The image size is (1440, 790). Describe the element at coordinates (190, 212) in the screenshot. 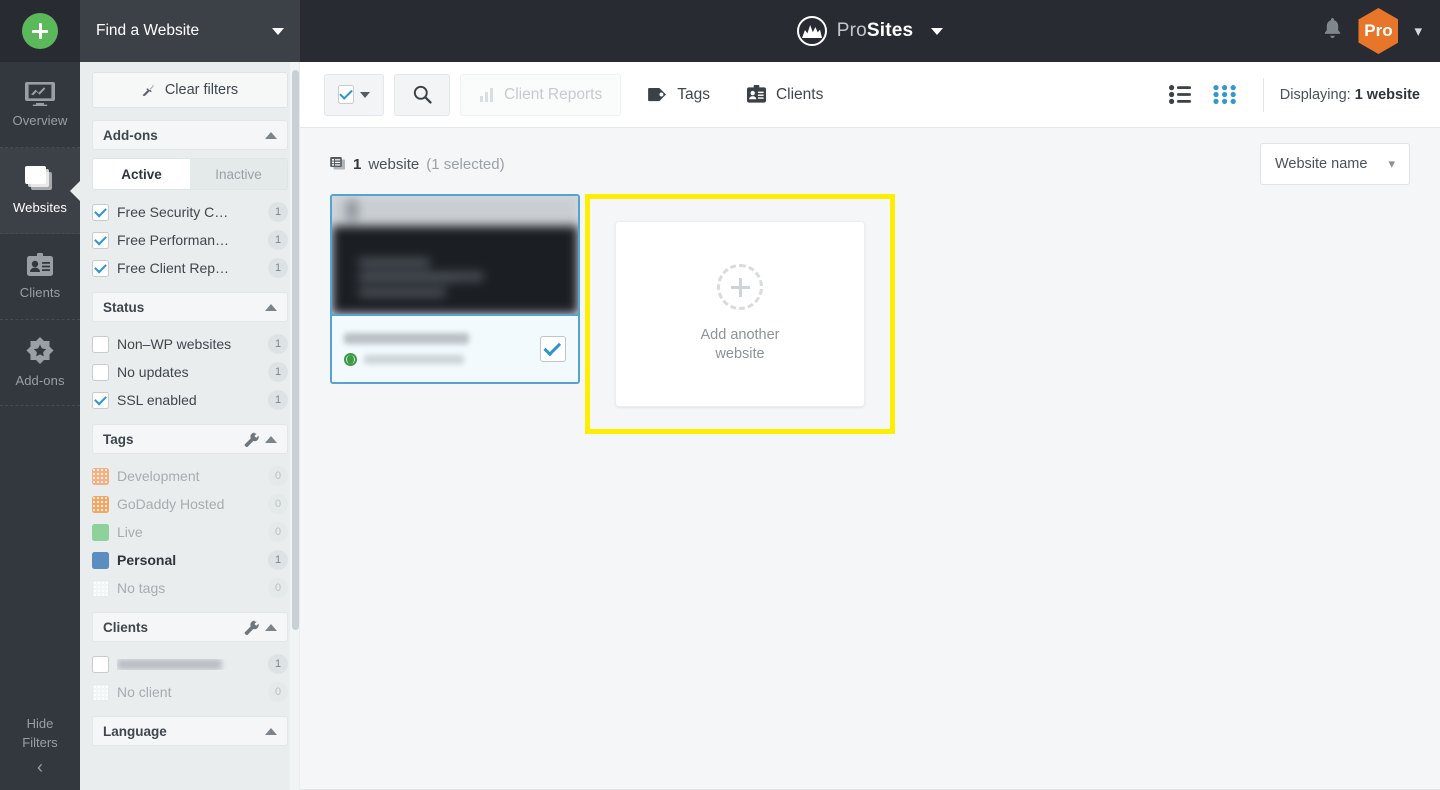

I see `filter-item-free-security: Free Security C… 1` at that location.